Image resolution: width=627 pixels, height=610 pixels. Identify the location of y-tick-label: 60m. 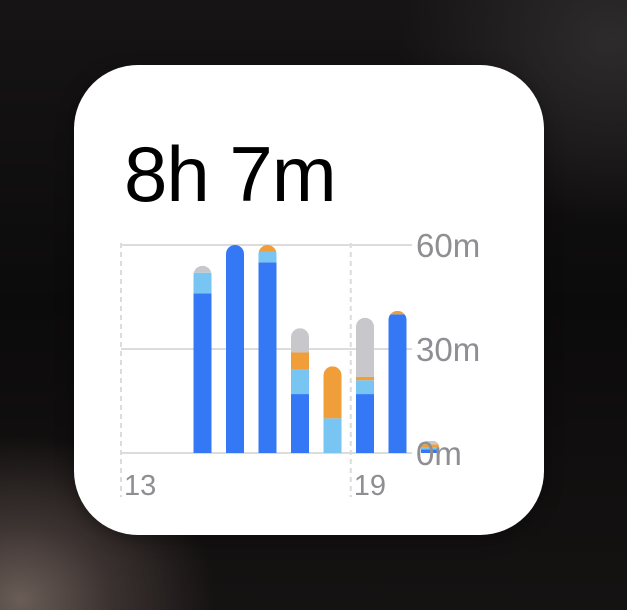
(448, 245).